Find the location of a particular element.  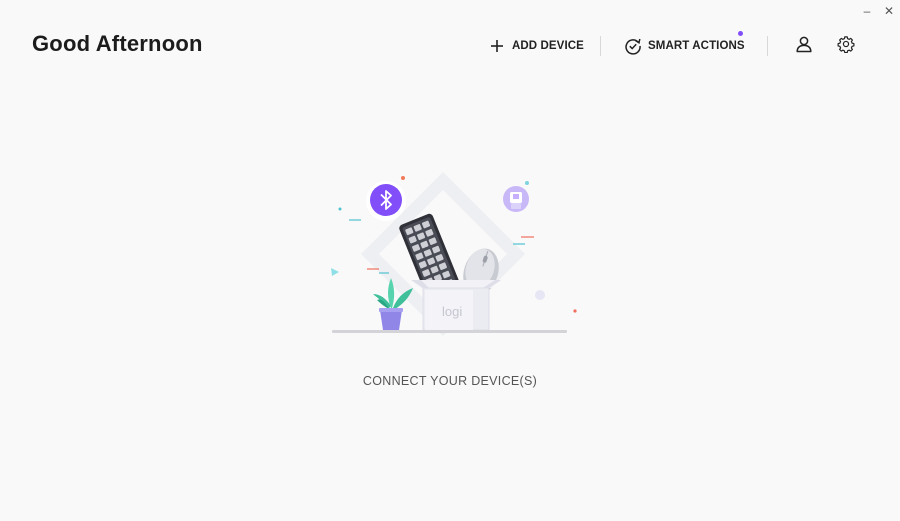

gear-icon is located at coordinates (846, 46).